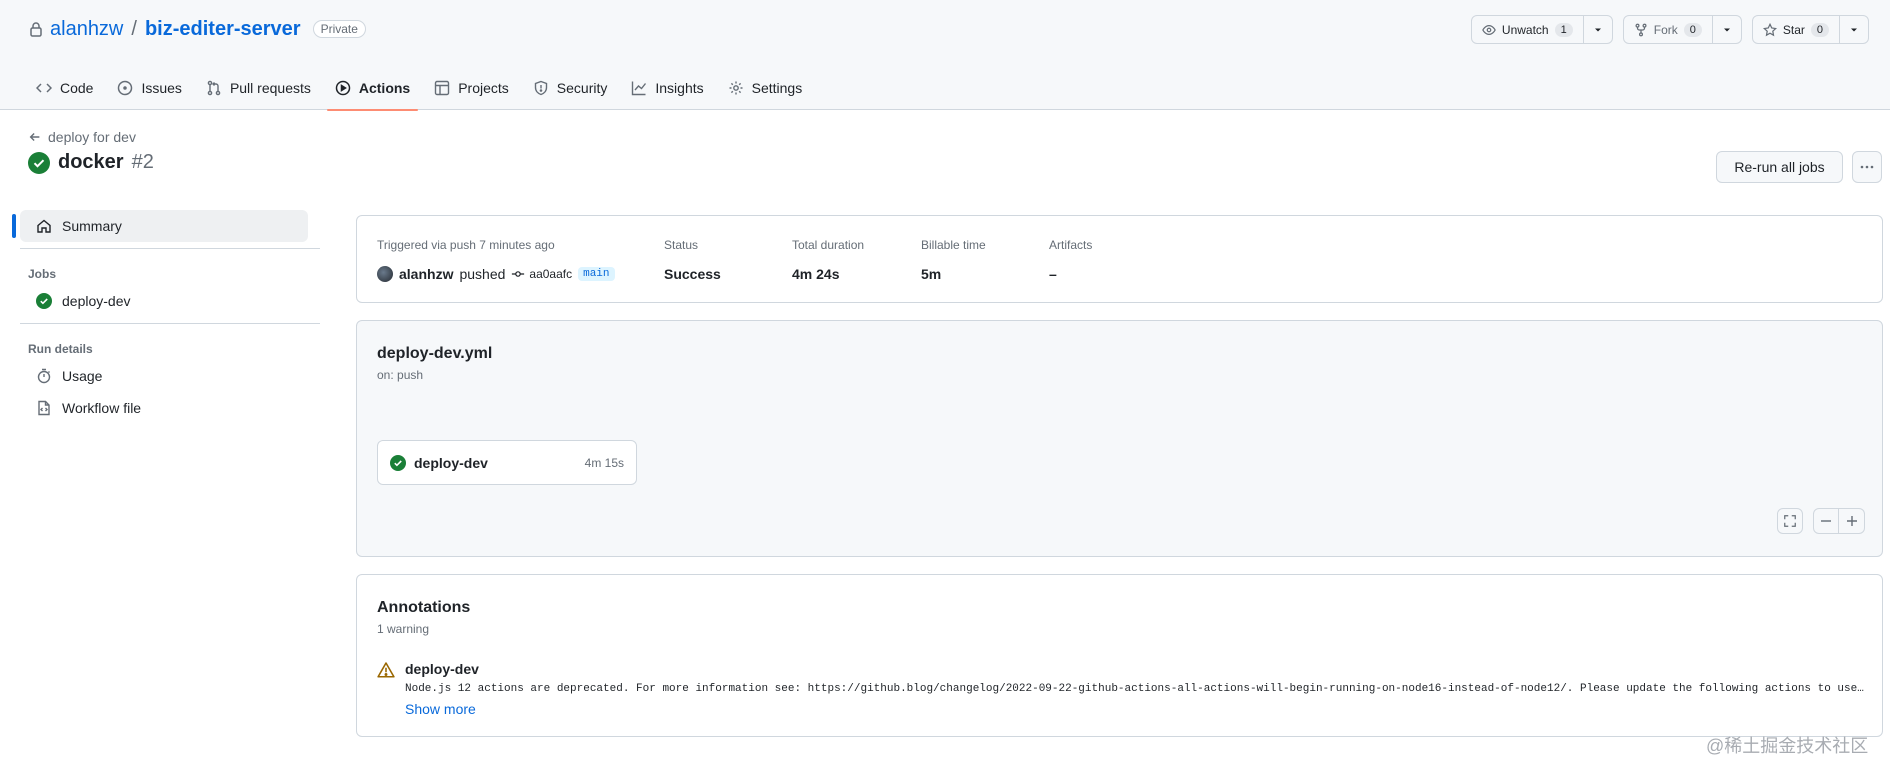  I want to click on tab-security-label: Security, so click(582, 88).